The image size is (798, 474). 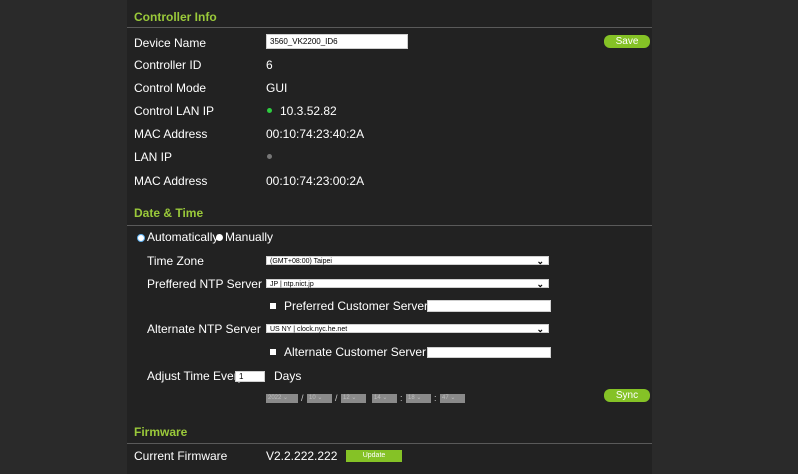 What do you see at coordinates (308, 111) in the screenshot?
I see `control-lan-ip-value: 10.3.52.82` at bounding box center [308, 111].